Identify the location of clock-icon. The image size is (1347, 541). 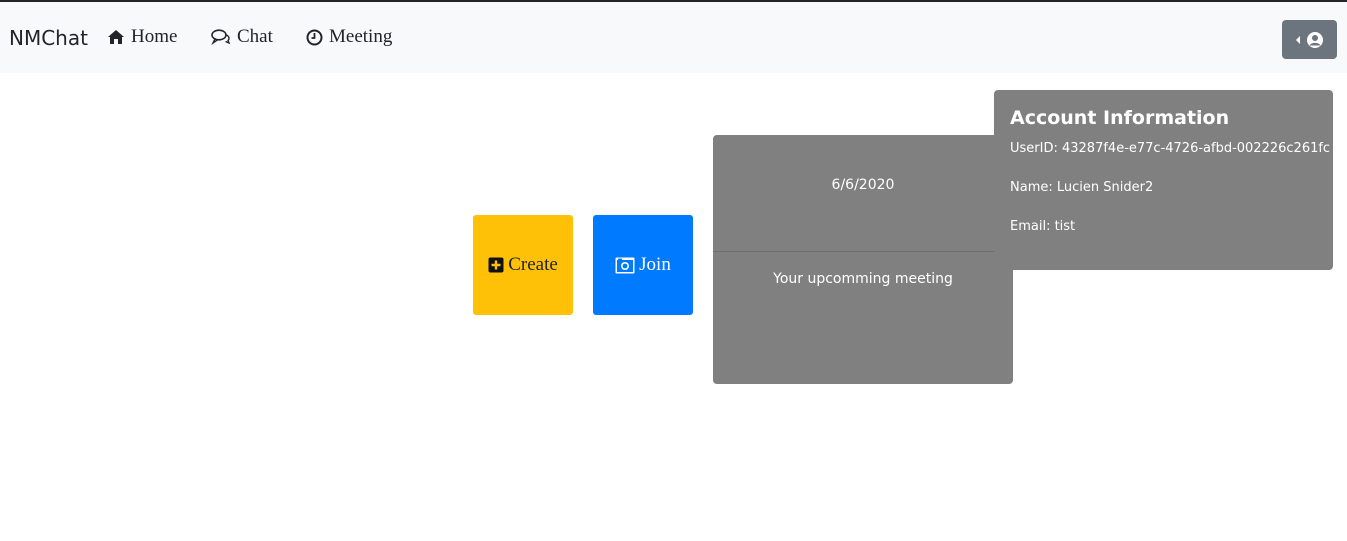
(314, 37).